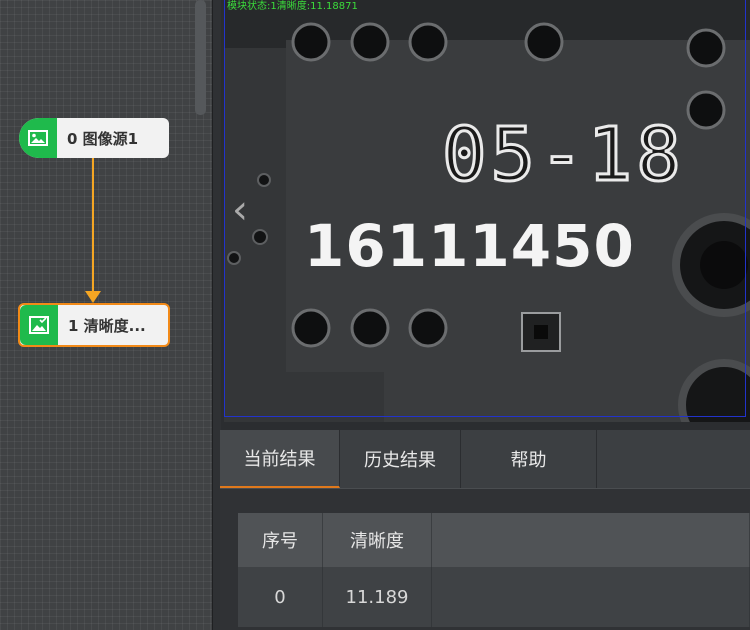 Image resolution: width=750 pixels, height=630 pixels. I want to click on node-label: 0 图像源1, so click(103, 138).